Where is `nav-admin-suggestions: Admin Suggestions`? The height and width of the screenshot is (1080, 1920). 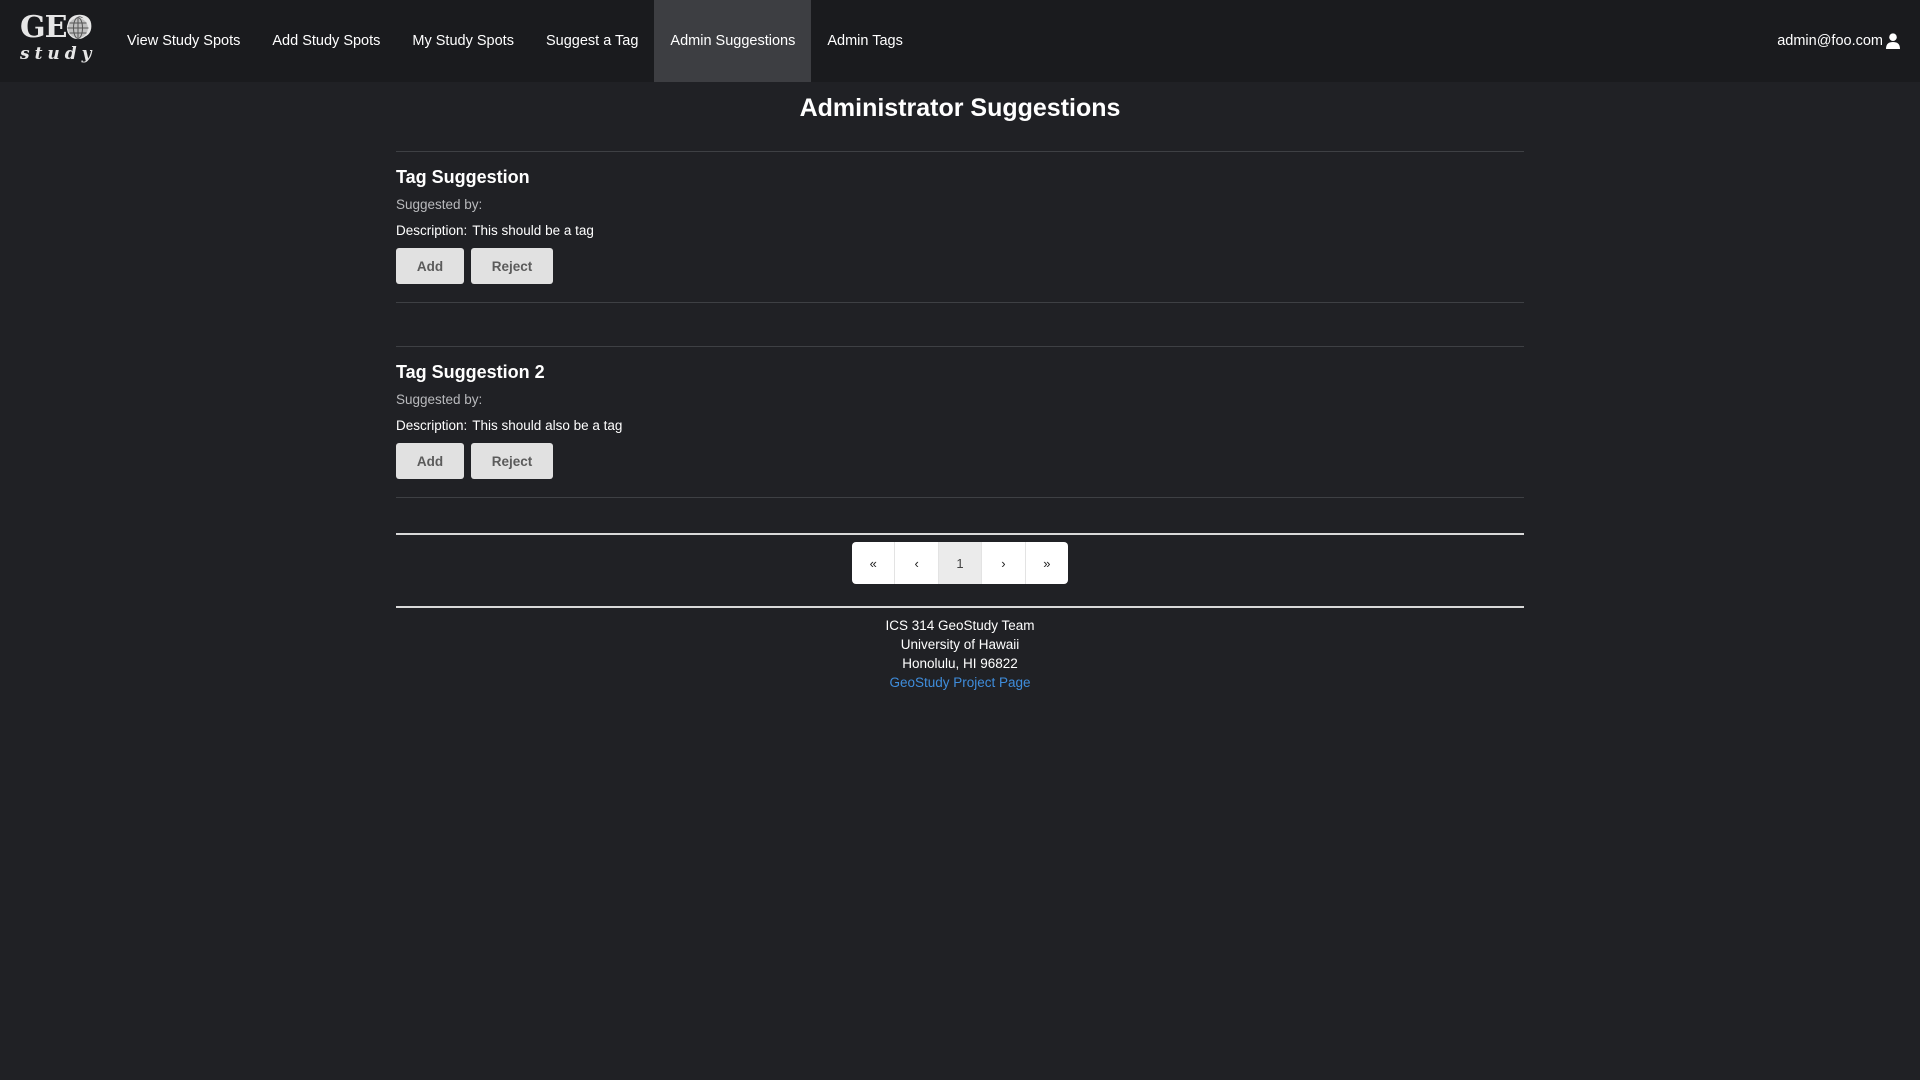 nav-admin-suggestions: Admin Suggestions is located at coordinates (733, 41).